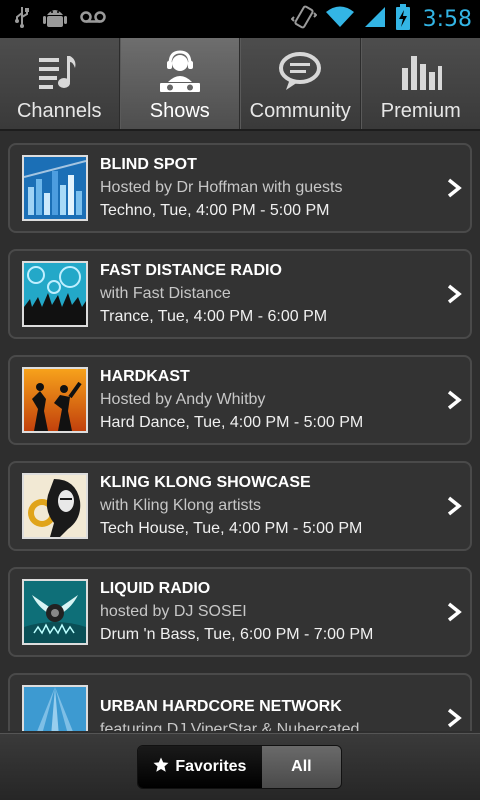  I want to click on wifi-icon, so click(340, 19).